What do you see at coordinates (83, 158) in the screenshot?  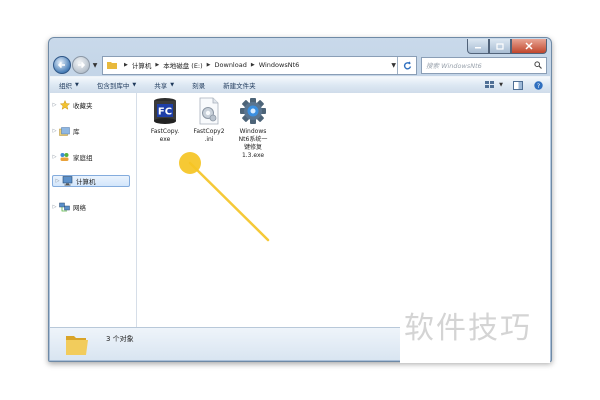 I see `nav-homegroup-label: 家庭组` at bounding box center [83, 158].